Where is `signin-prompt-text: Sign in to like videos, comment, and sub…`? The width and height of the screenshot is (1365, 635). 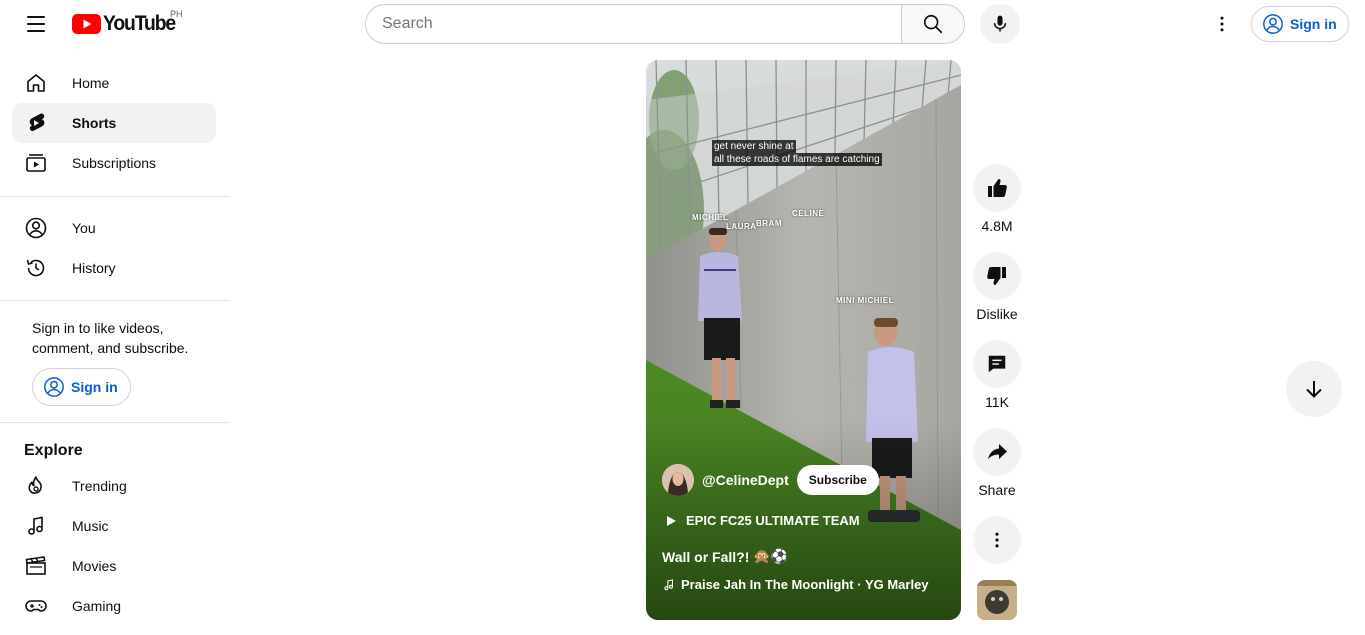 signin-prompt-text: Sign in to like videos, comment, and sub… is located at coordinates (110, 338).